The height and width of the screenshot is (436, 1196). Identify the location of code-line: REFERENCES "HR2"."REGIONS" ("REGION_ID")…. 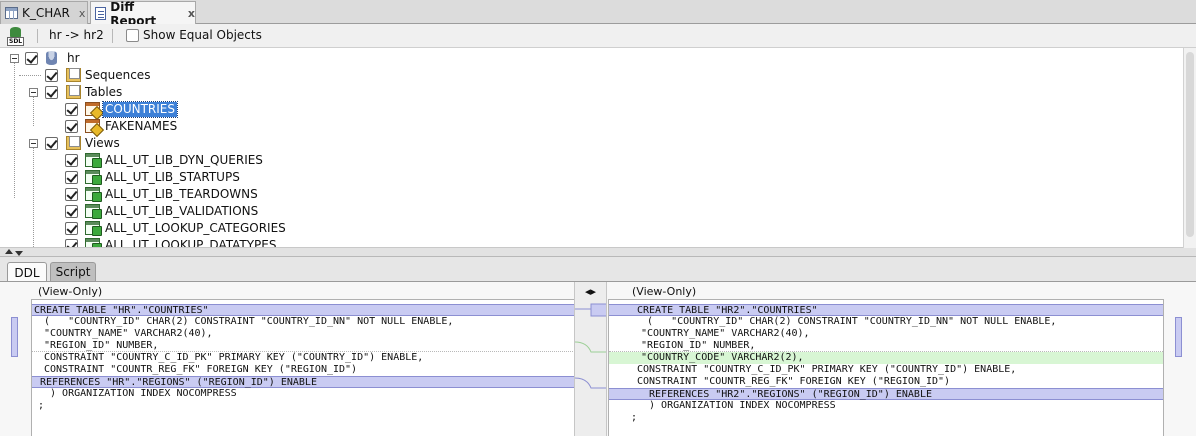
(886, 394).